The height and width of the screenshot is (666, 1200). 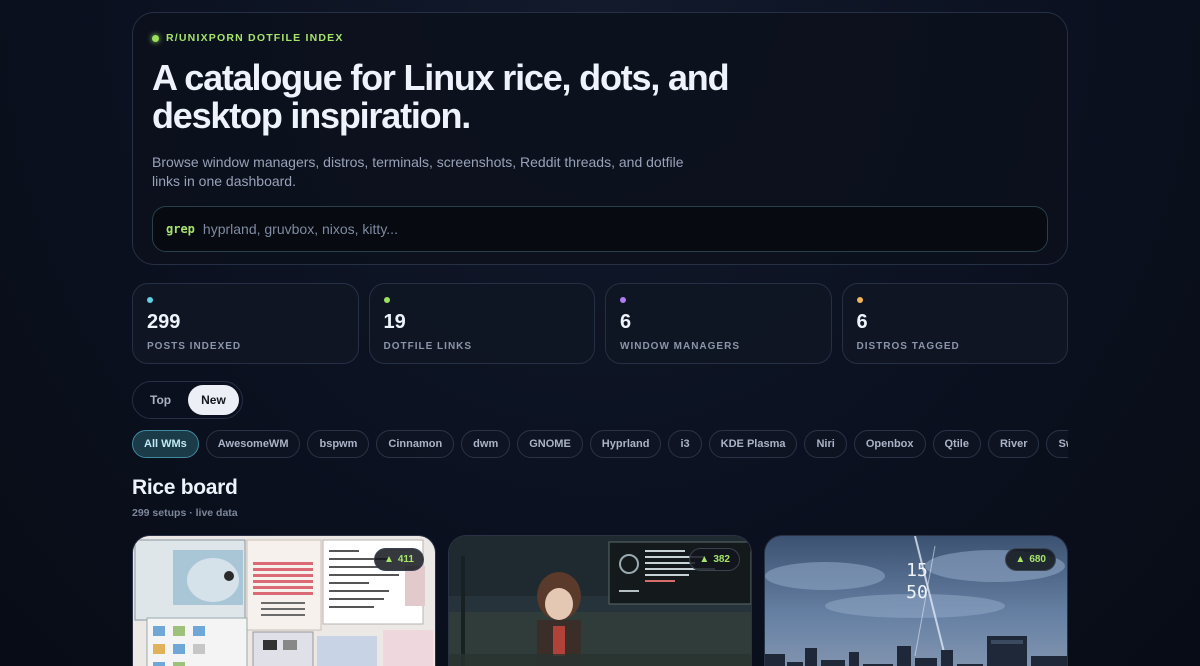 What do you see at coordinates (721, 559) in the screenshot?
I see `upvote-count: 382` at bounding box center [721, 559].